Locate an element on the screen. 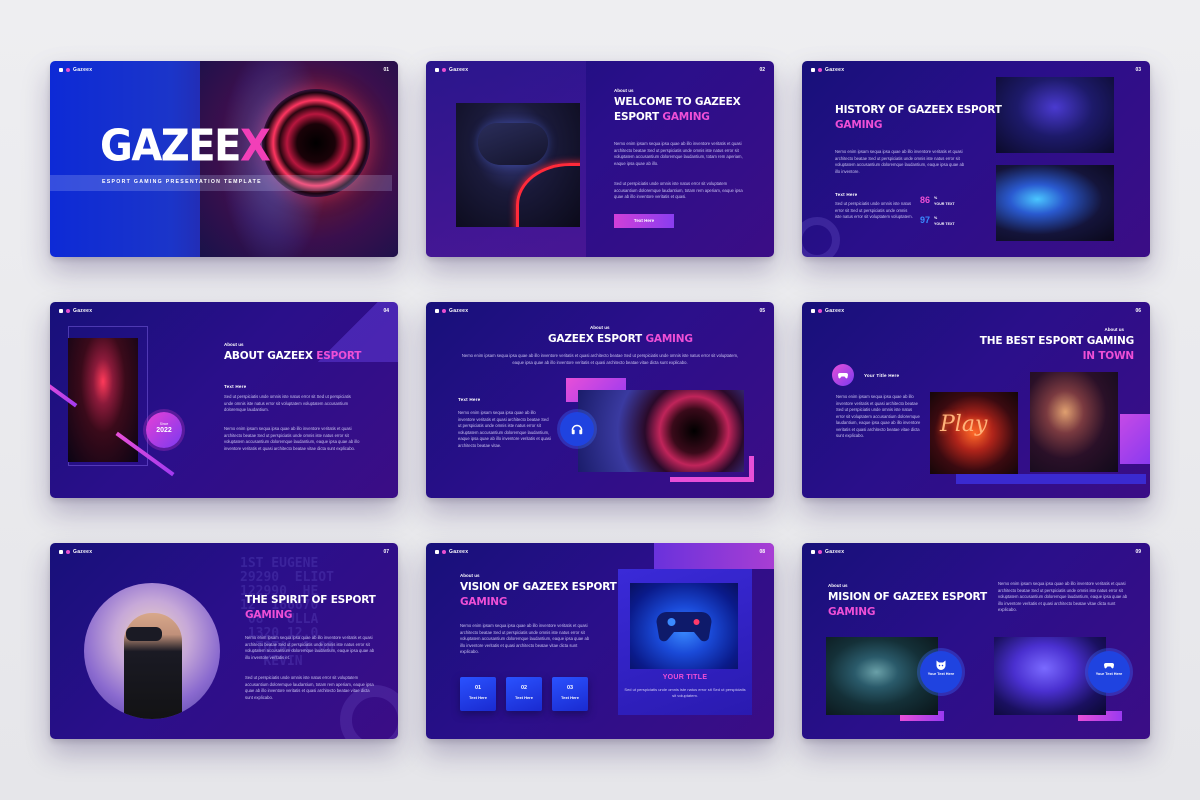 Image resolution: width=1200 pixels, height=800 pixels. subhead: Text Here is located at coordinates (846, 194).